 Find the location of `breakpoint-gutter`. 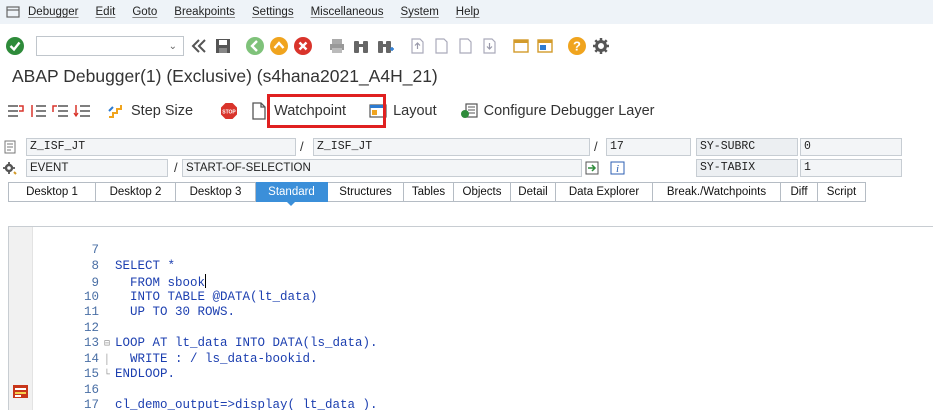

breakpoint-gutter is located at coordinates (21, 318).